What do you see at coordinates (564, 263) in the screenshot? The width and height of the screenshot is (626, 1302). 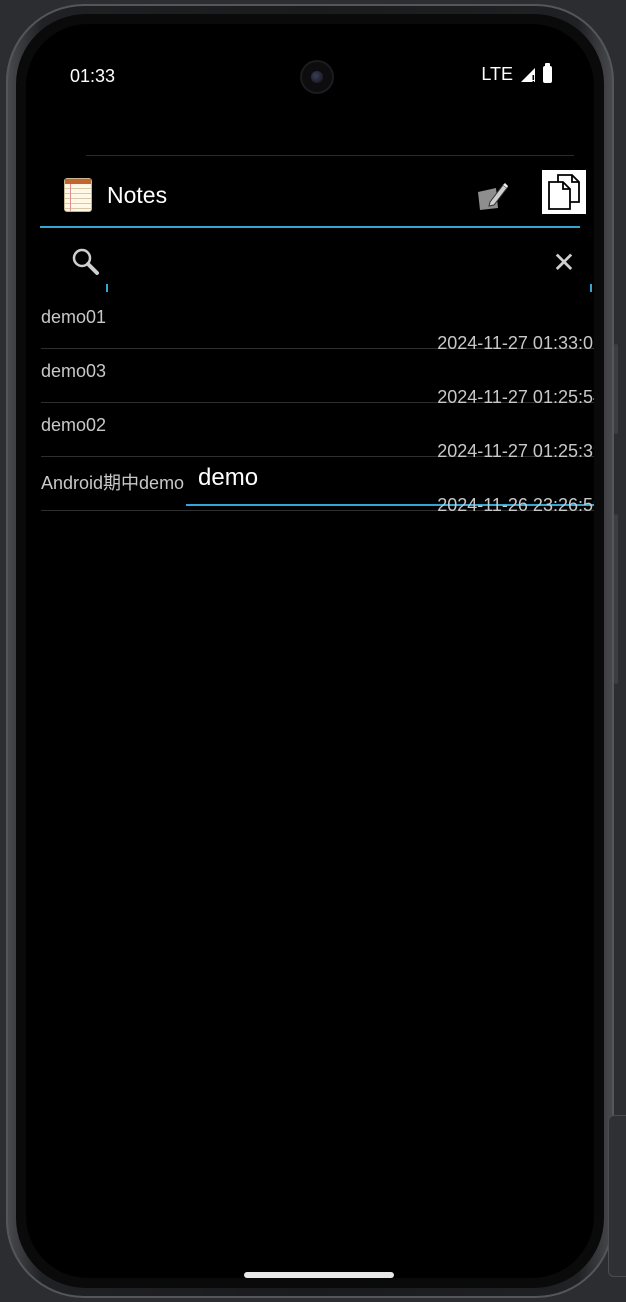 I see `clear-search-button: ✕` at bounding box center [564, 263].